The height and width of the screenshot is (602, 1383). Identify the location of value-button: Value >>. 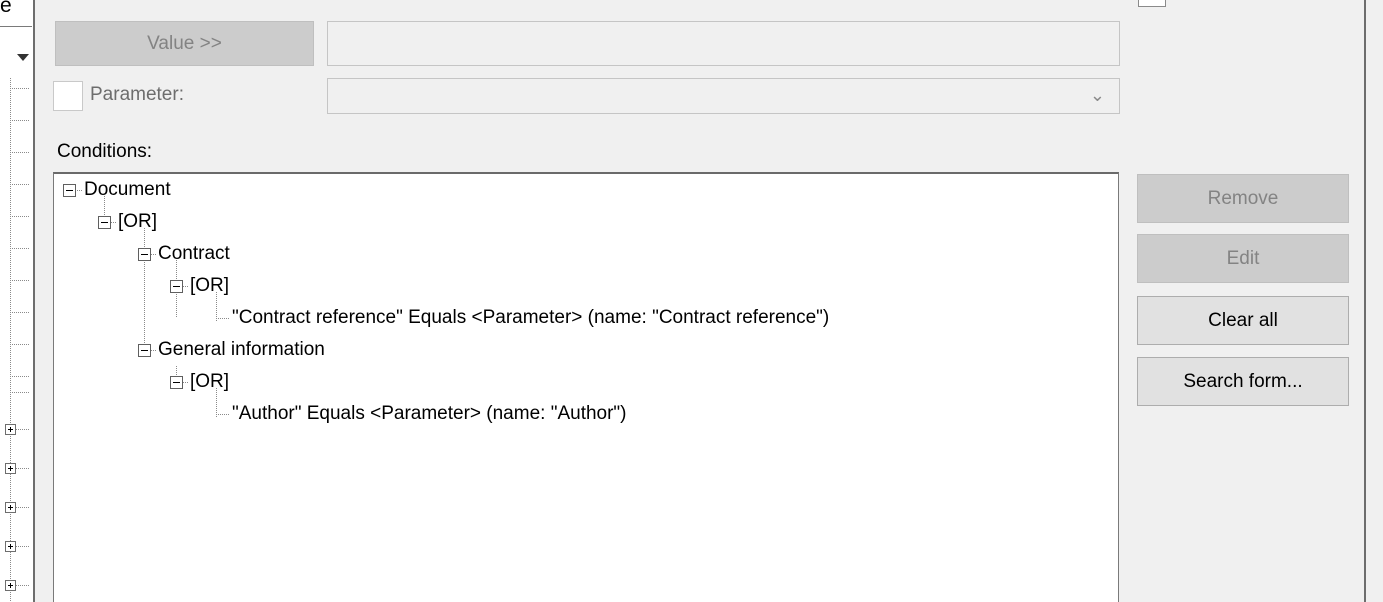
(184, 43).